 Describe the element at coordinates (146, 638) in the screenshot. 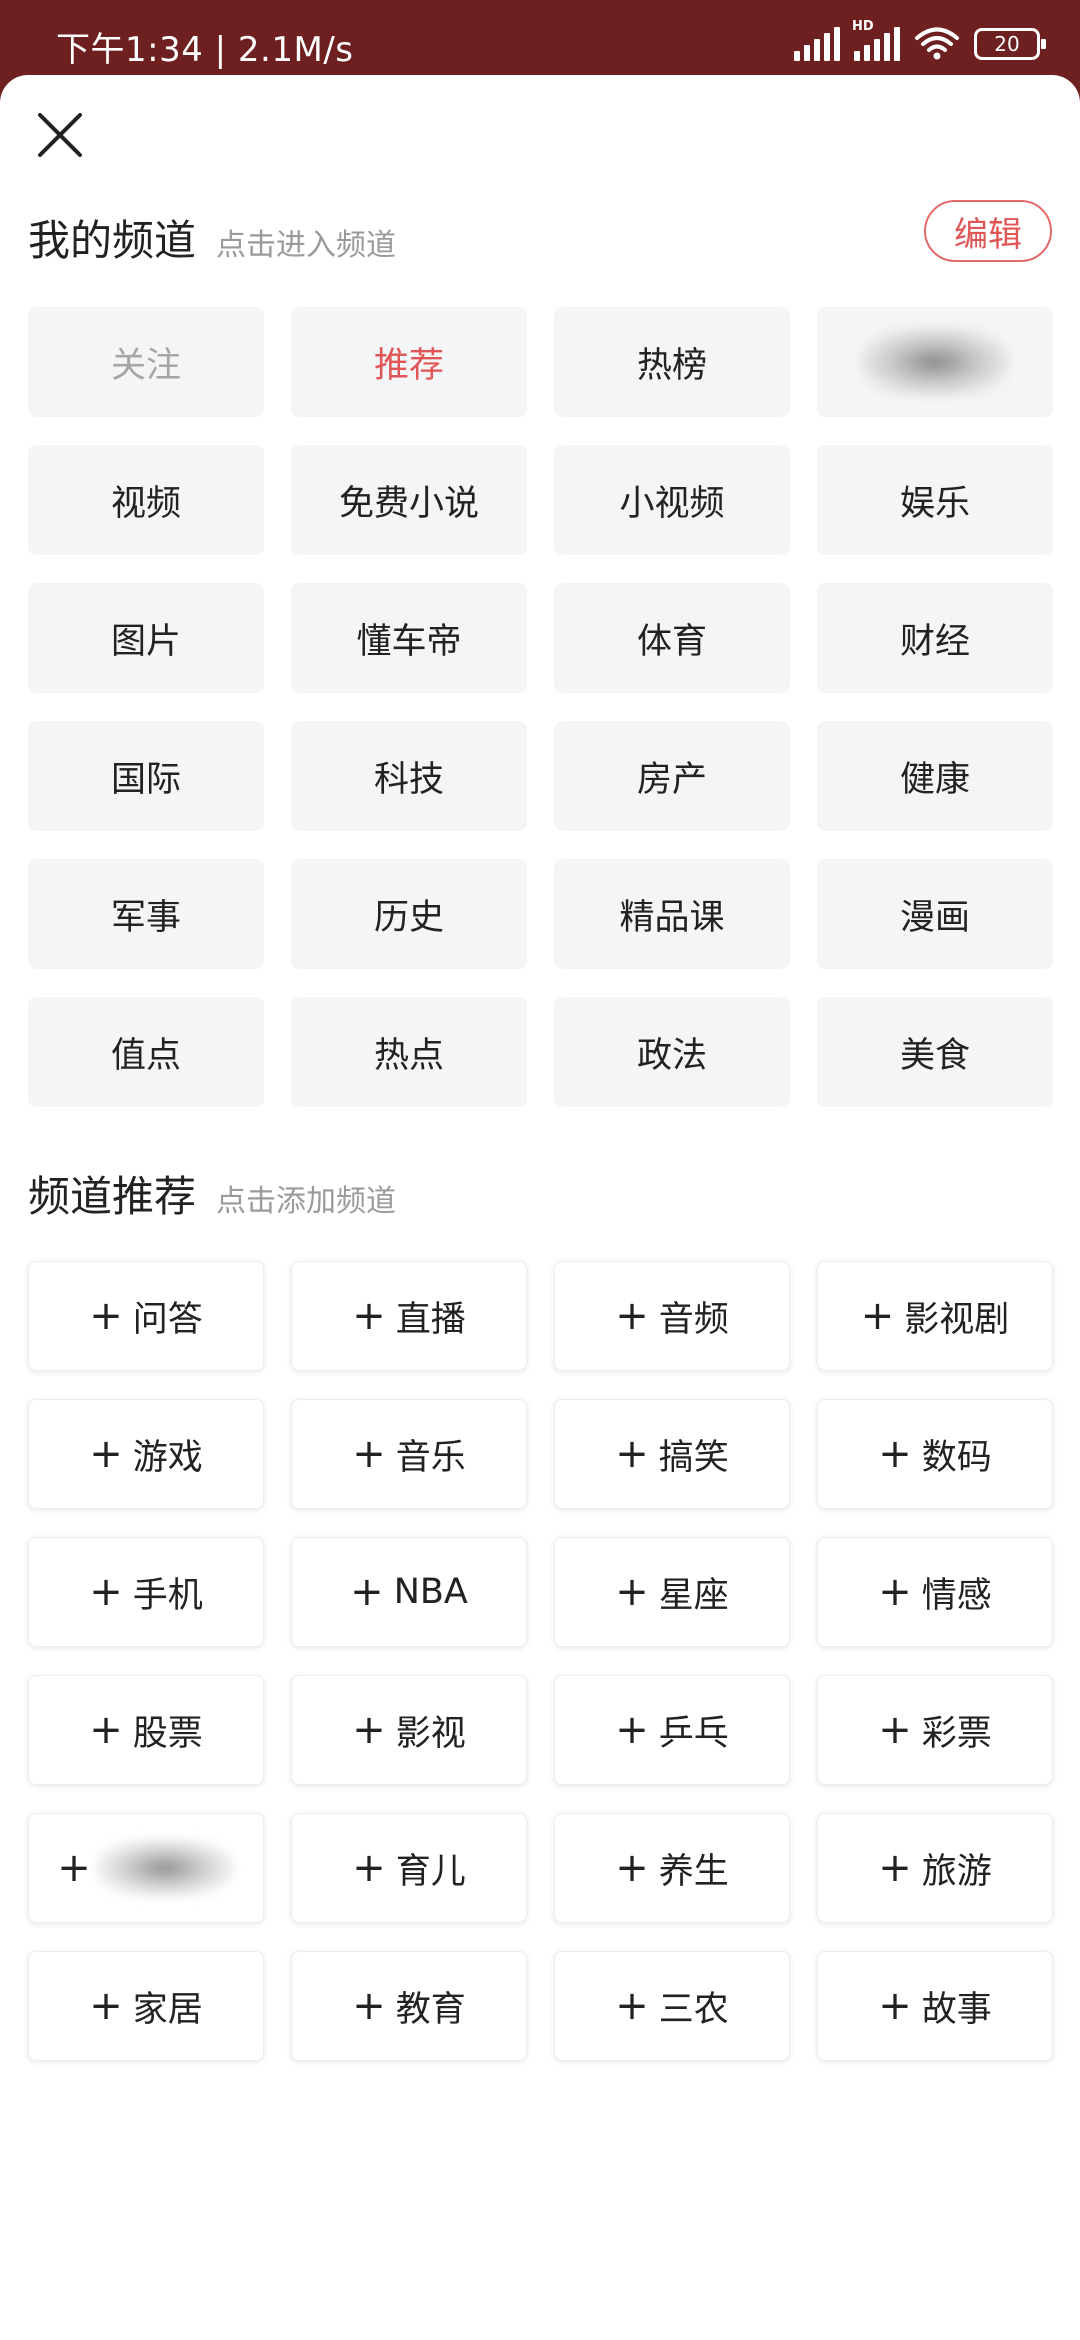

I see `channel-tile: 图片` at that location.